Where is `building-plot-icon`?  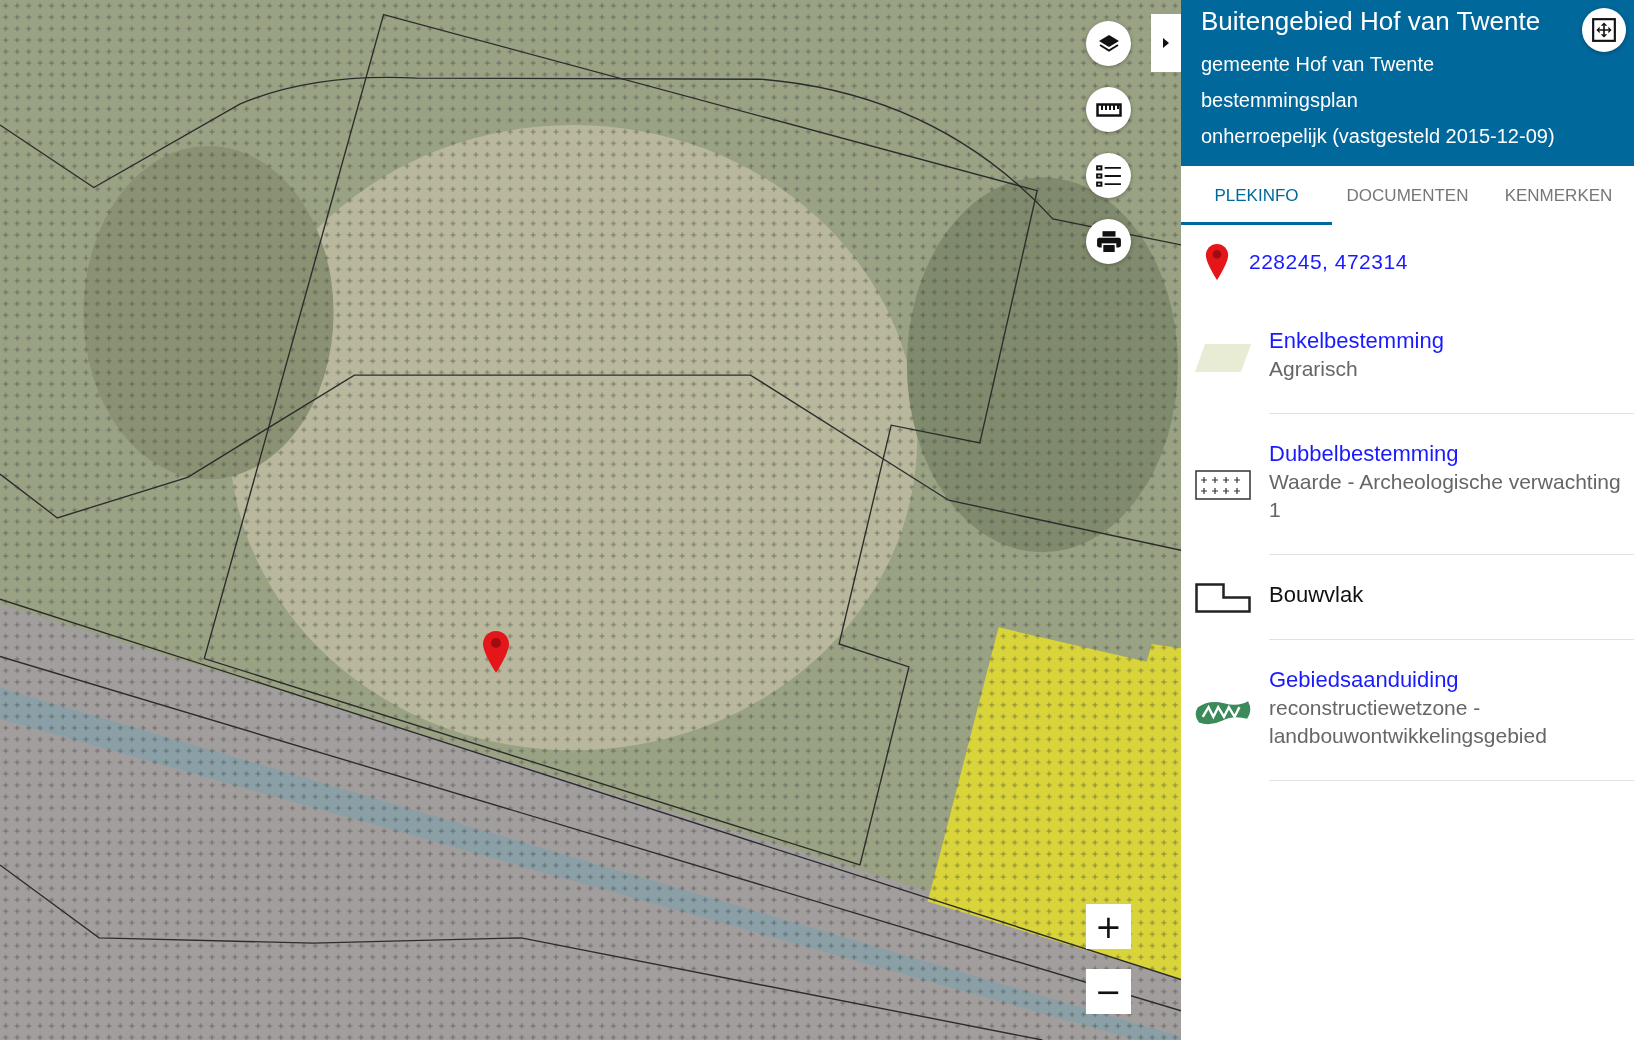
building-plot-icon is located at coordinates (1223, 597).